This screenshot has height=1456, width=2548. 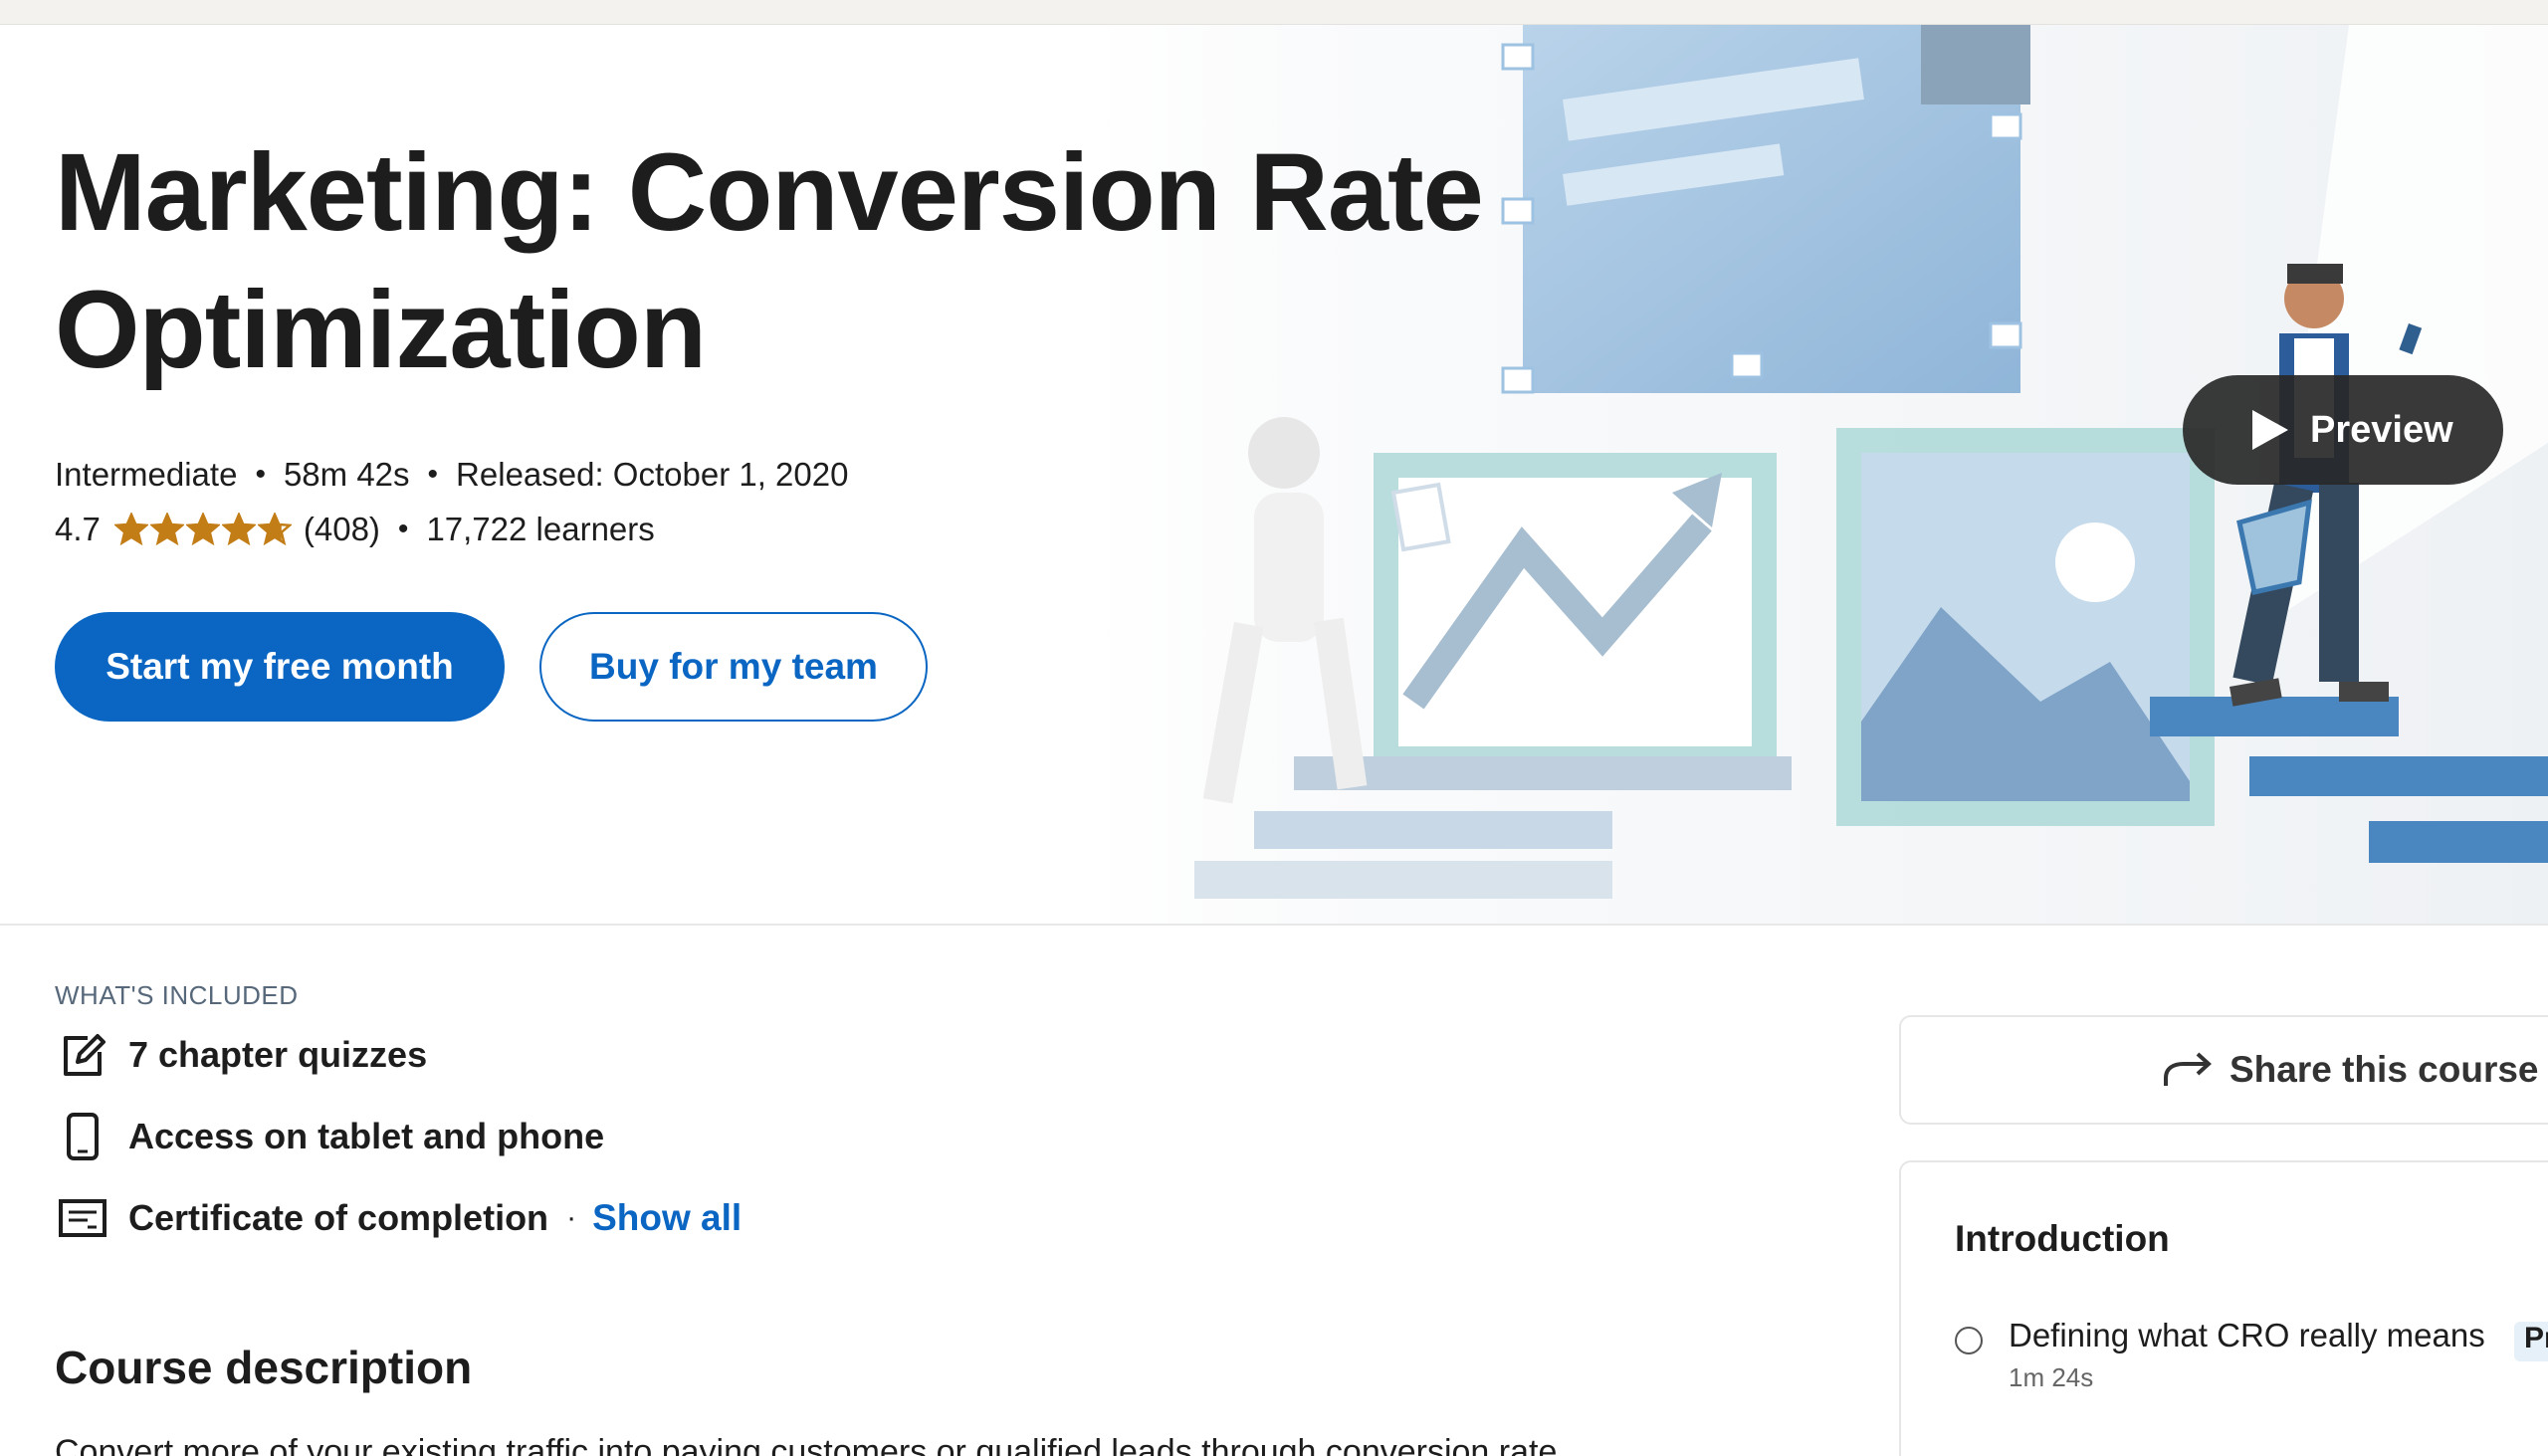 What do you see at coordinates (366, 1136) in the screenshot?
I see `included-item-label: Access on tablet and phone` at bounding box center [366, 1136].